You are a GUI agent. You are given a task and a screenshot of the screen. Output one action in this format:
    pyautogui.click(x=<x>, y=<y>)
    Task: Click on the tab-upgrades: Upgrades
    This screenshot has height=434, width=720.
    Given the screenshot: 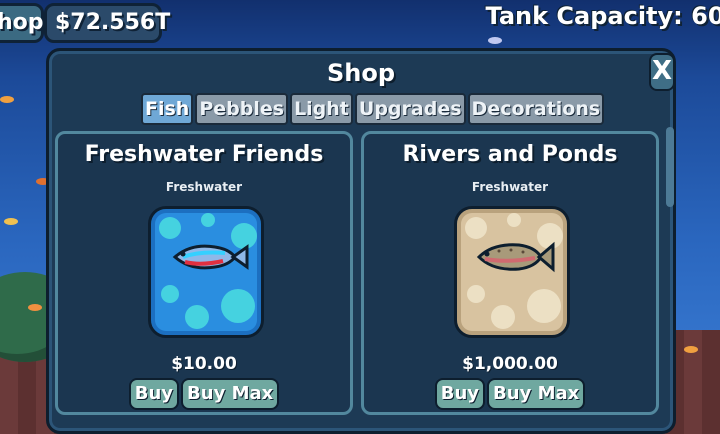 What is the action you would take?
    pyautogui.click(x=410, y=109)
    